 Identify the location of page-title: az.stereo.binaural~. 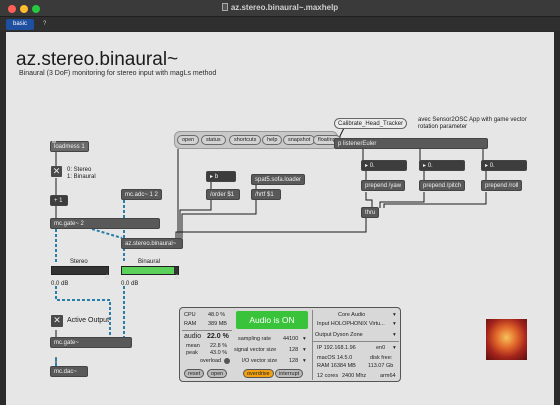
(97, 59).